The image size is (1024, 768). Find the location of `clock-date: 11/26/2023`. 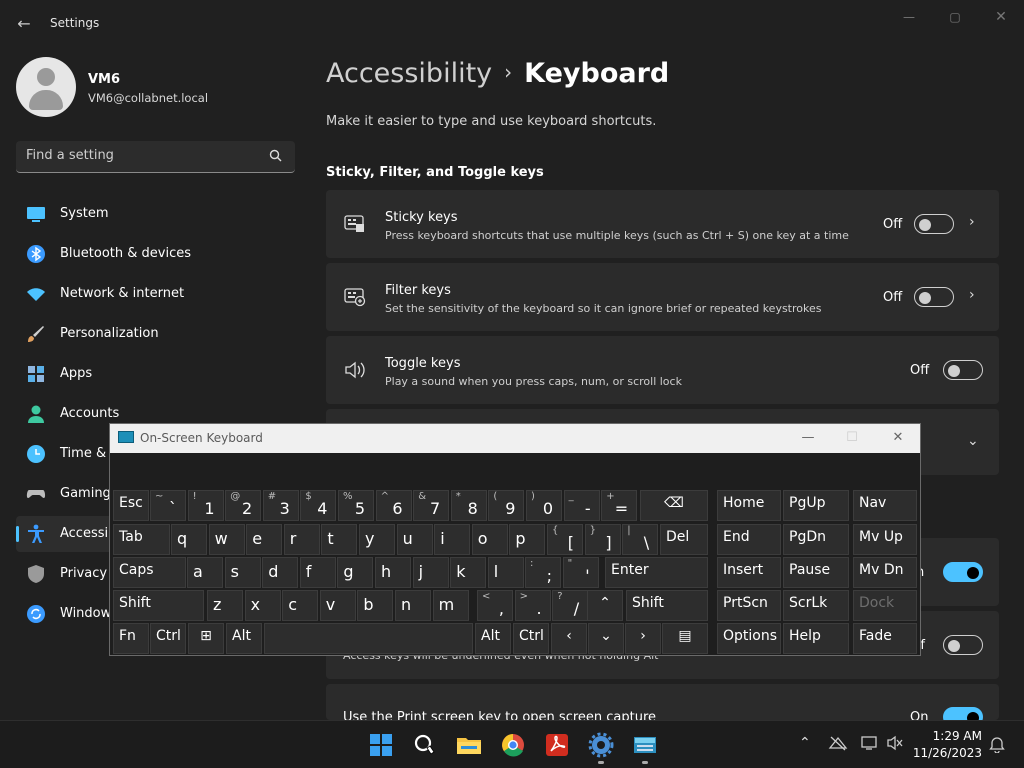

clock-date: 11/26/2023 is located at coordinates (946, 753).